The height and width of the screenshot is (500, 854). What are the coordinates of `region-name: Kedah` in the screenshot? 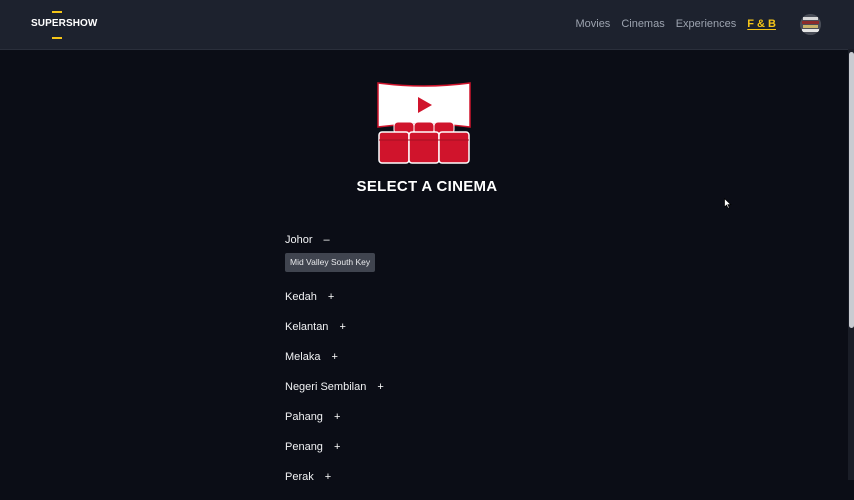 It's located at (301, 297).